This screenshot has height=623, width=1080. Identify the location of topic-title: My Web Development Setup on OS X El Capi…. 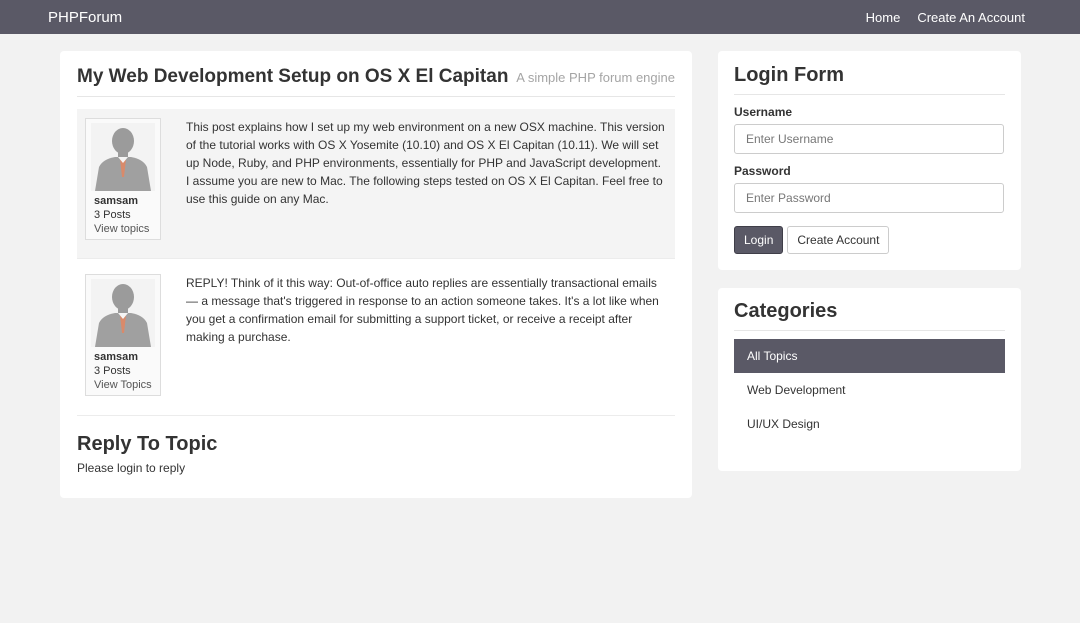
(293, 76).